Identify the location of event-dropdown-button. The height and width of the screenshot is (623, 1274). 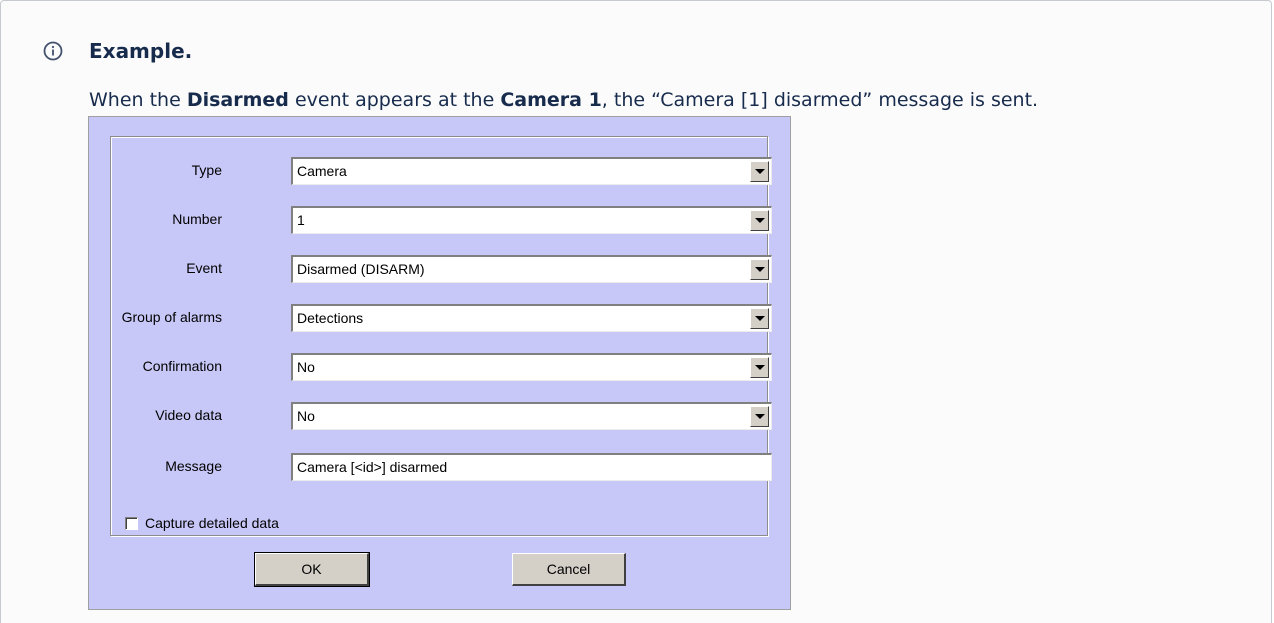
(759, 269).